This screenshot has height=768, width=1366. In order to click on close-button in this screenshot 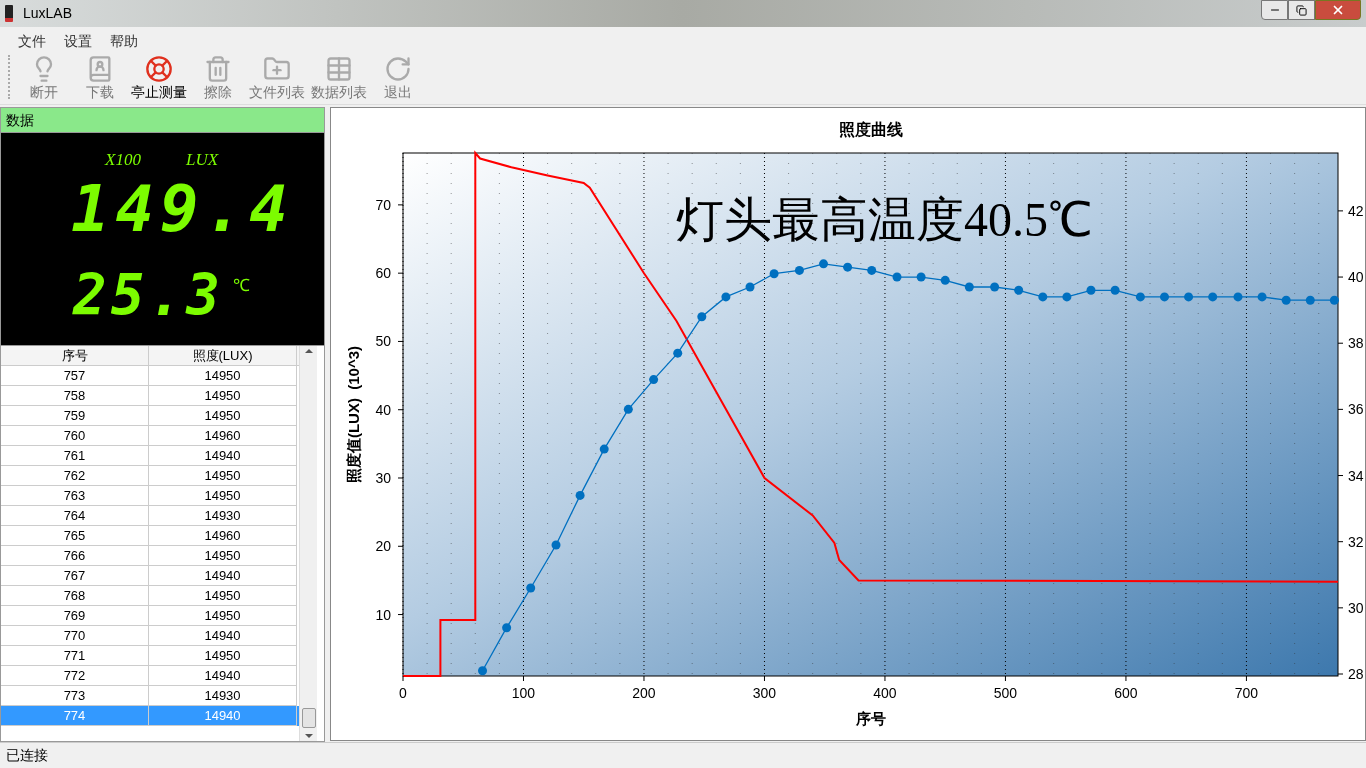, I will do `click(1338, 10)`.